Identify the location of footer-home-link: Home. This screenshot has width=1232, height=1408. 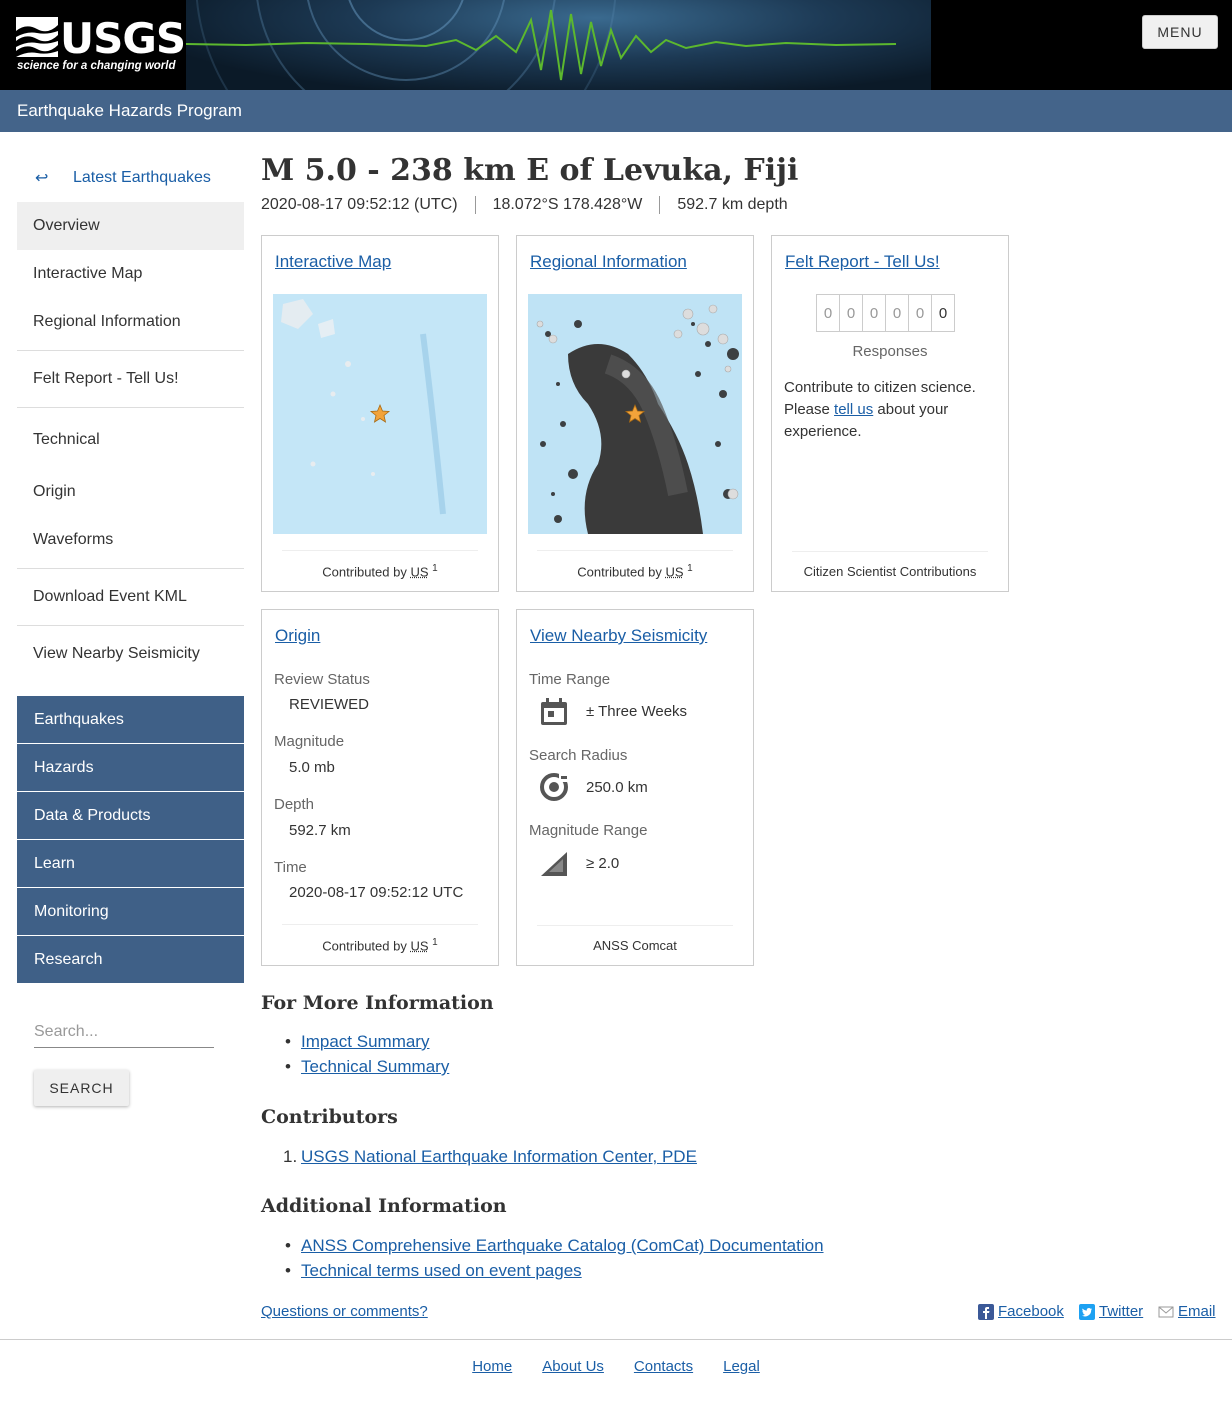
(492, 1366).